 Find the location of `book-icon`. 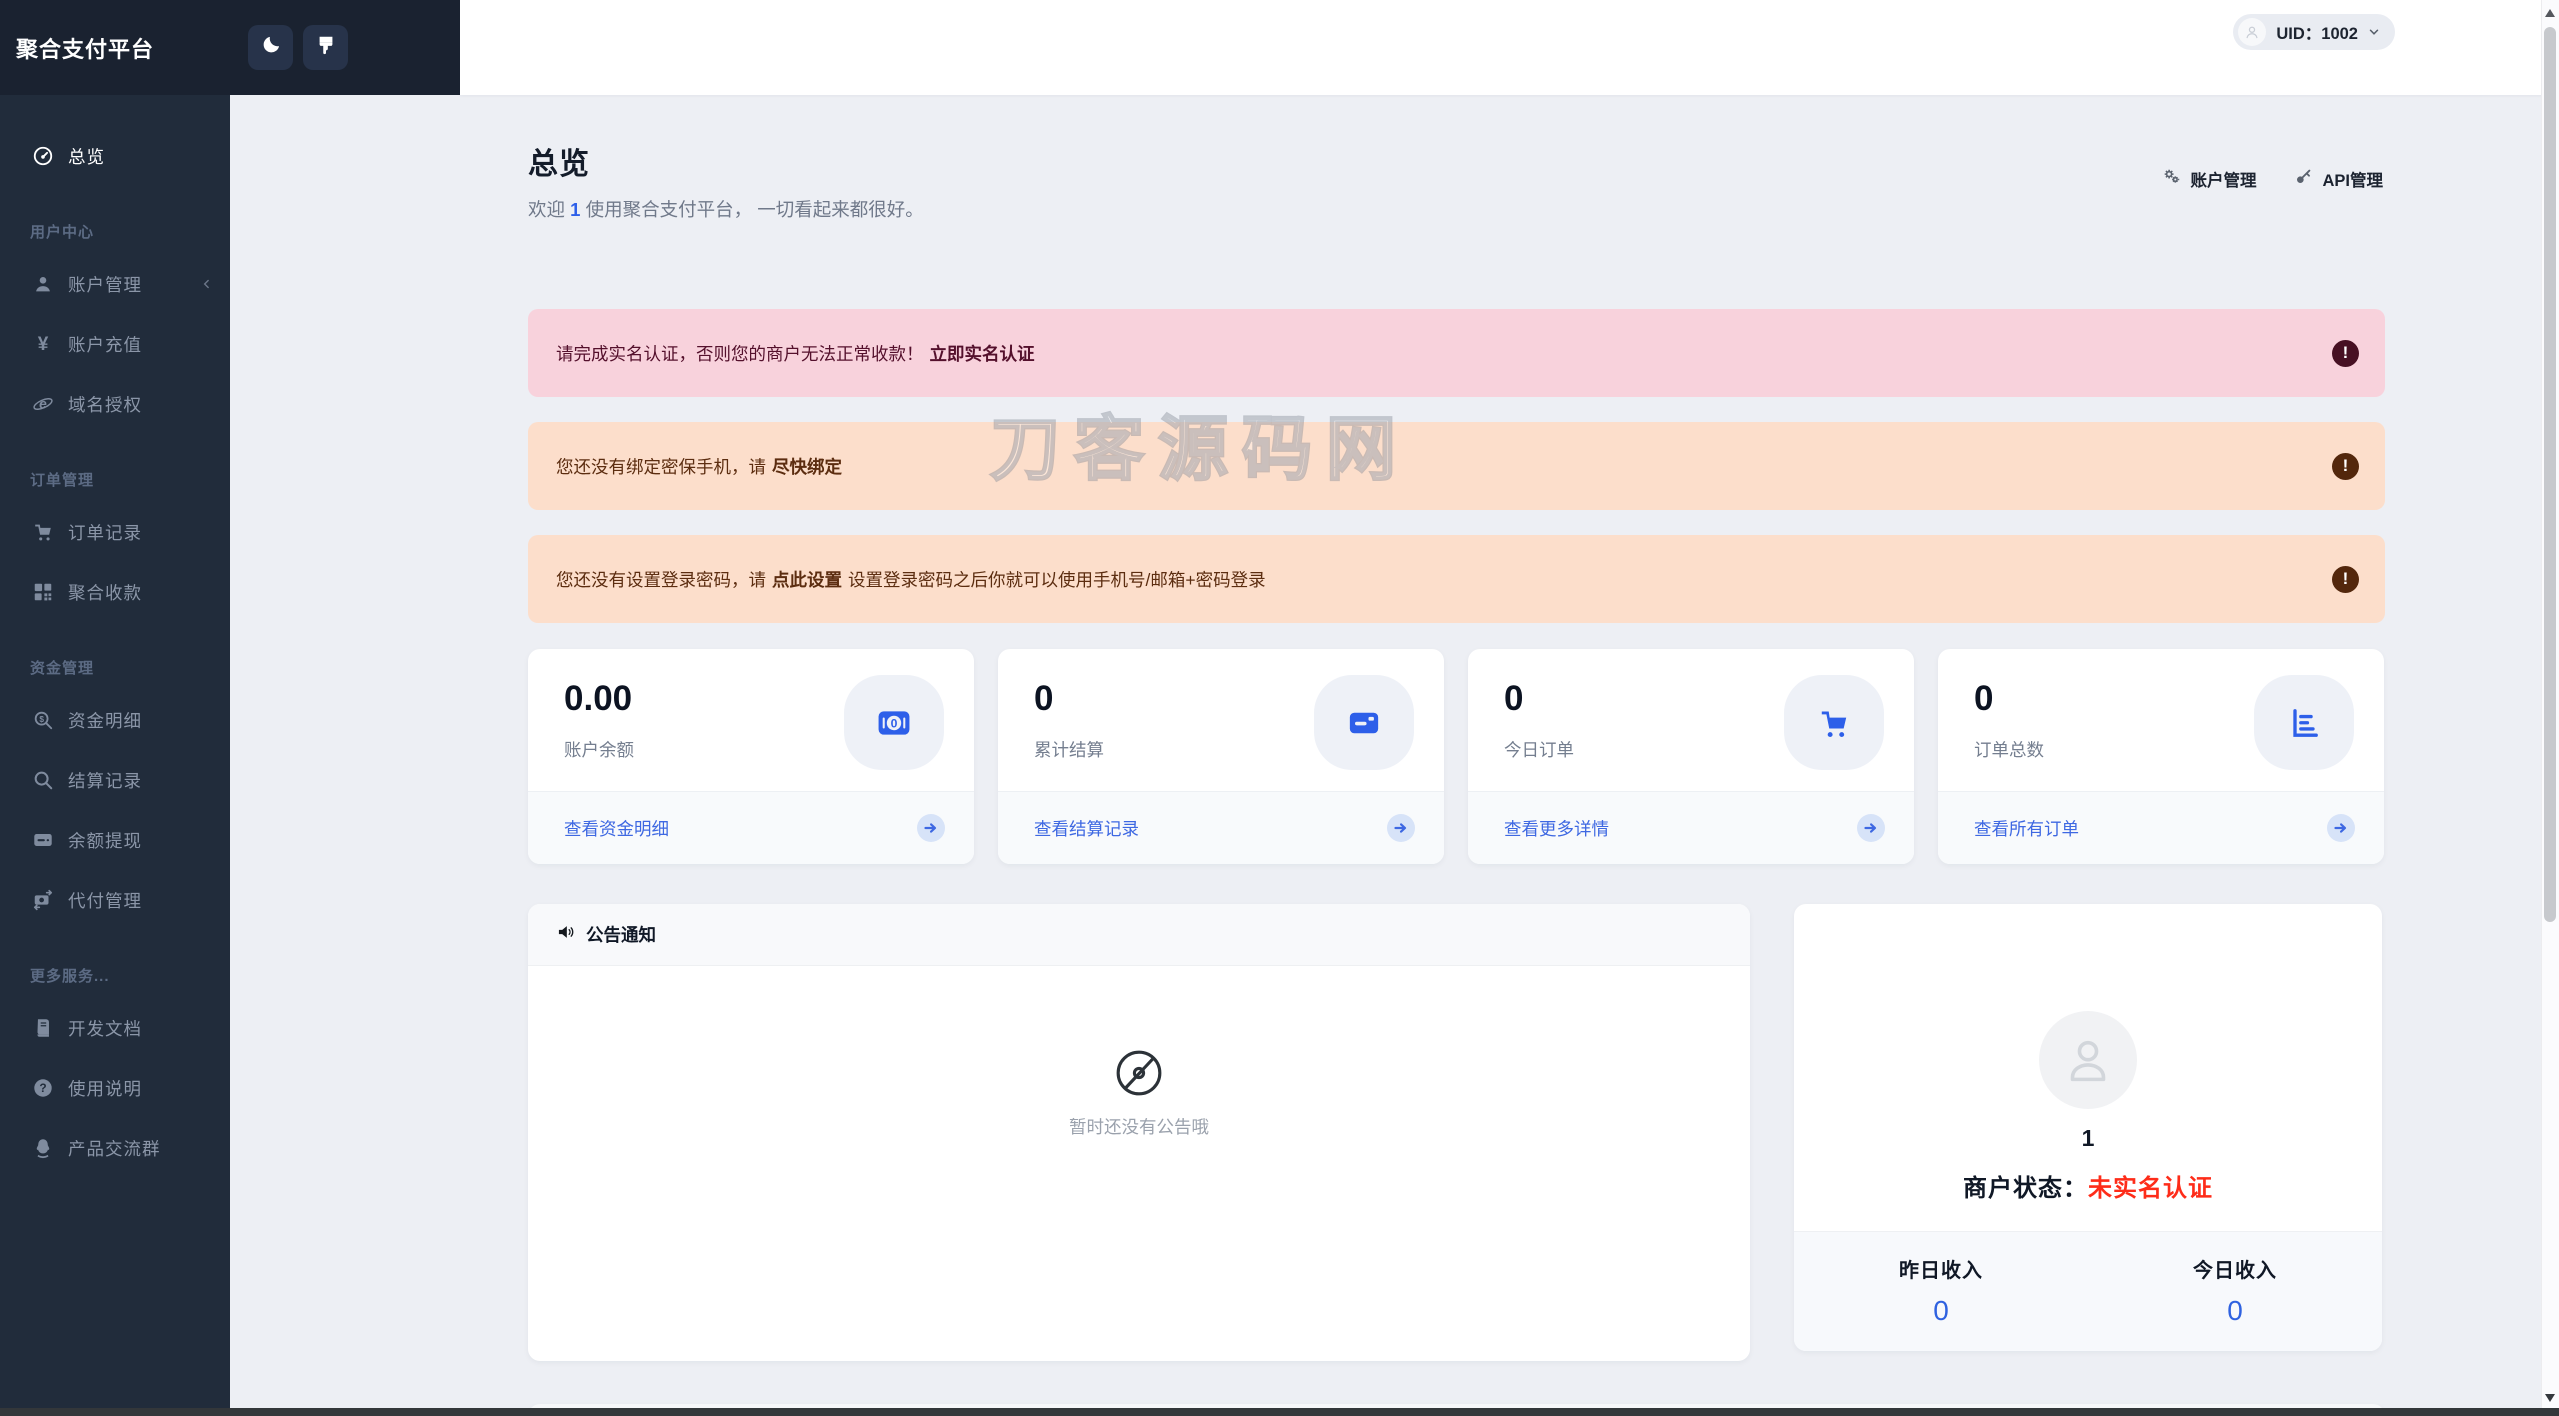

book-icon is located at coordinates (43, 1028).